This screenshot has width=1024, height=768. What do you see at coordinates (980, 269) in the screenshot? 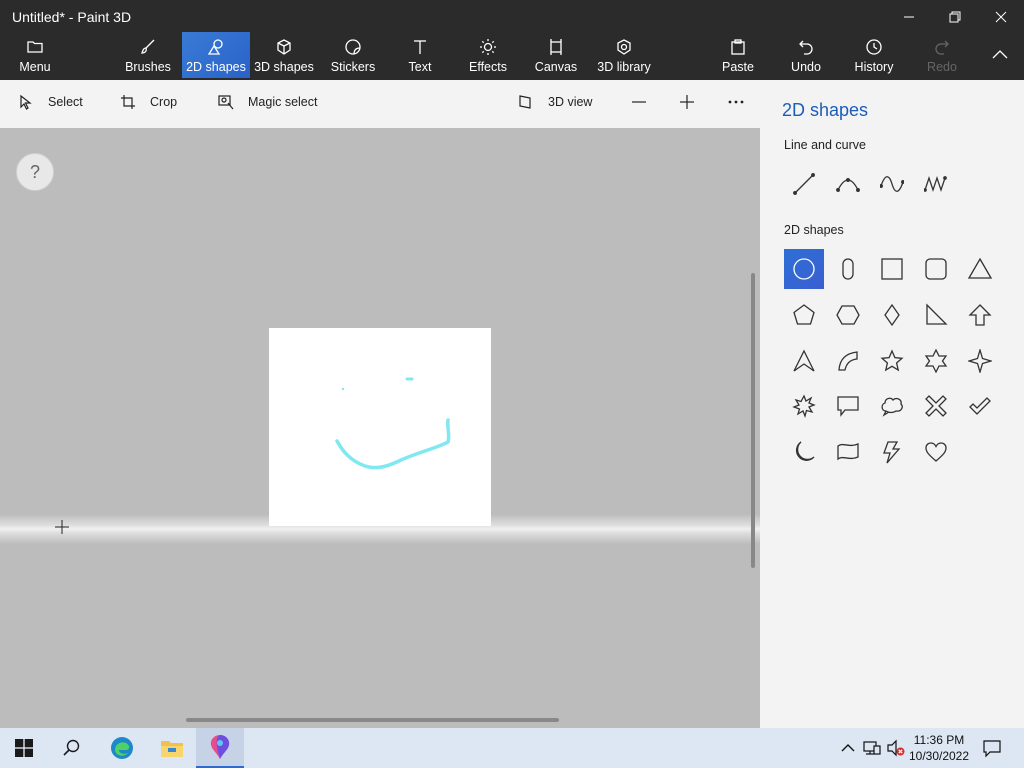
I see `triangle-shape` at bounding box center [980, 269].